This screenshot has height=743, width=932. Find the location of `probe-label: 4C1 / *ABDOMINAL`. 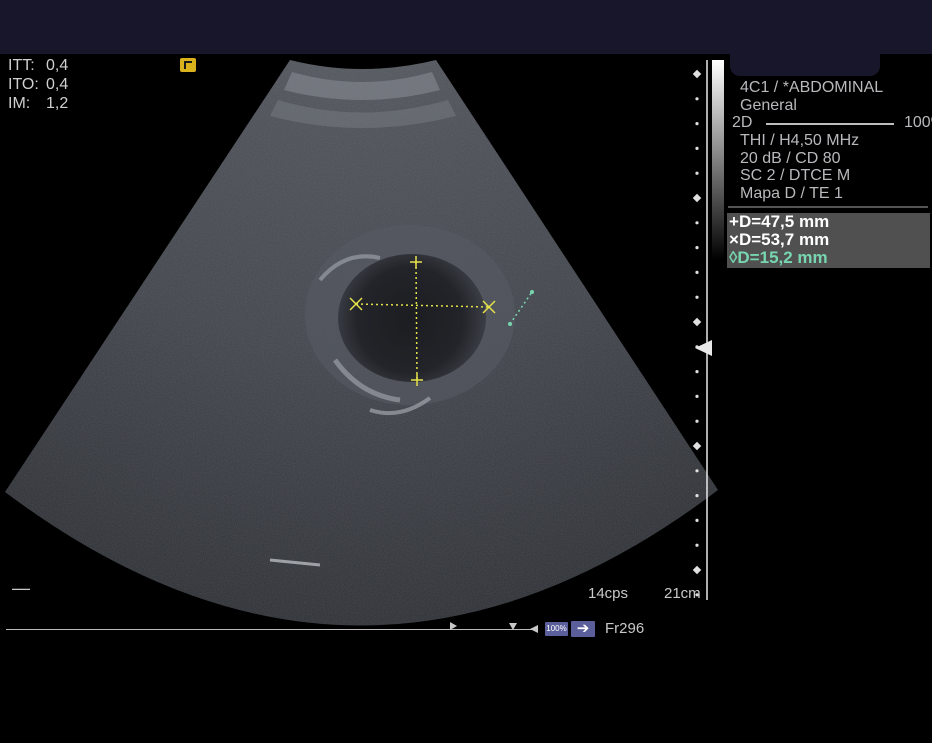

probe-label: 4C1 / *ABDOMINAL is located at coordinates (812, 87).